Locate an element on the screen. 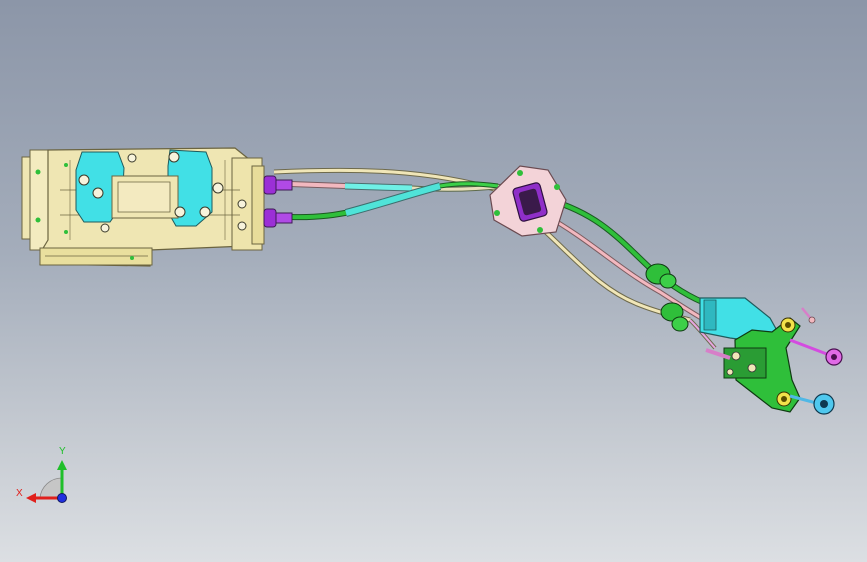 This screenshot has height=562, width=867. x-axis-label: X is located at coordinates (19, 493).